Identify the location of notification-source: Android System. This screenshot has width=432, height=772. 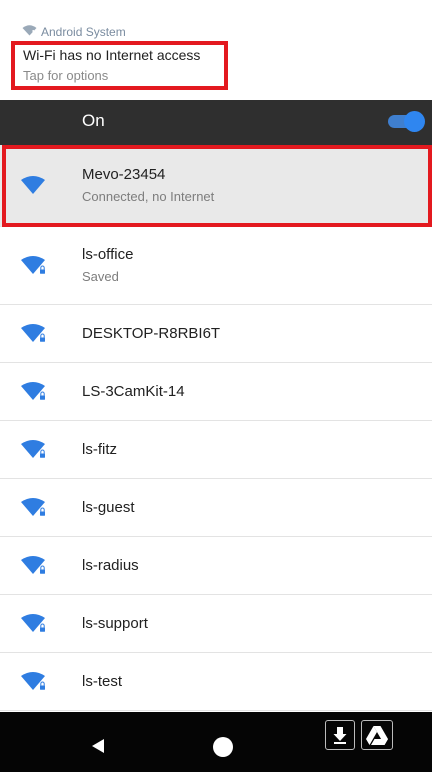
(74, 32).